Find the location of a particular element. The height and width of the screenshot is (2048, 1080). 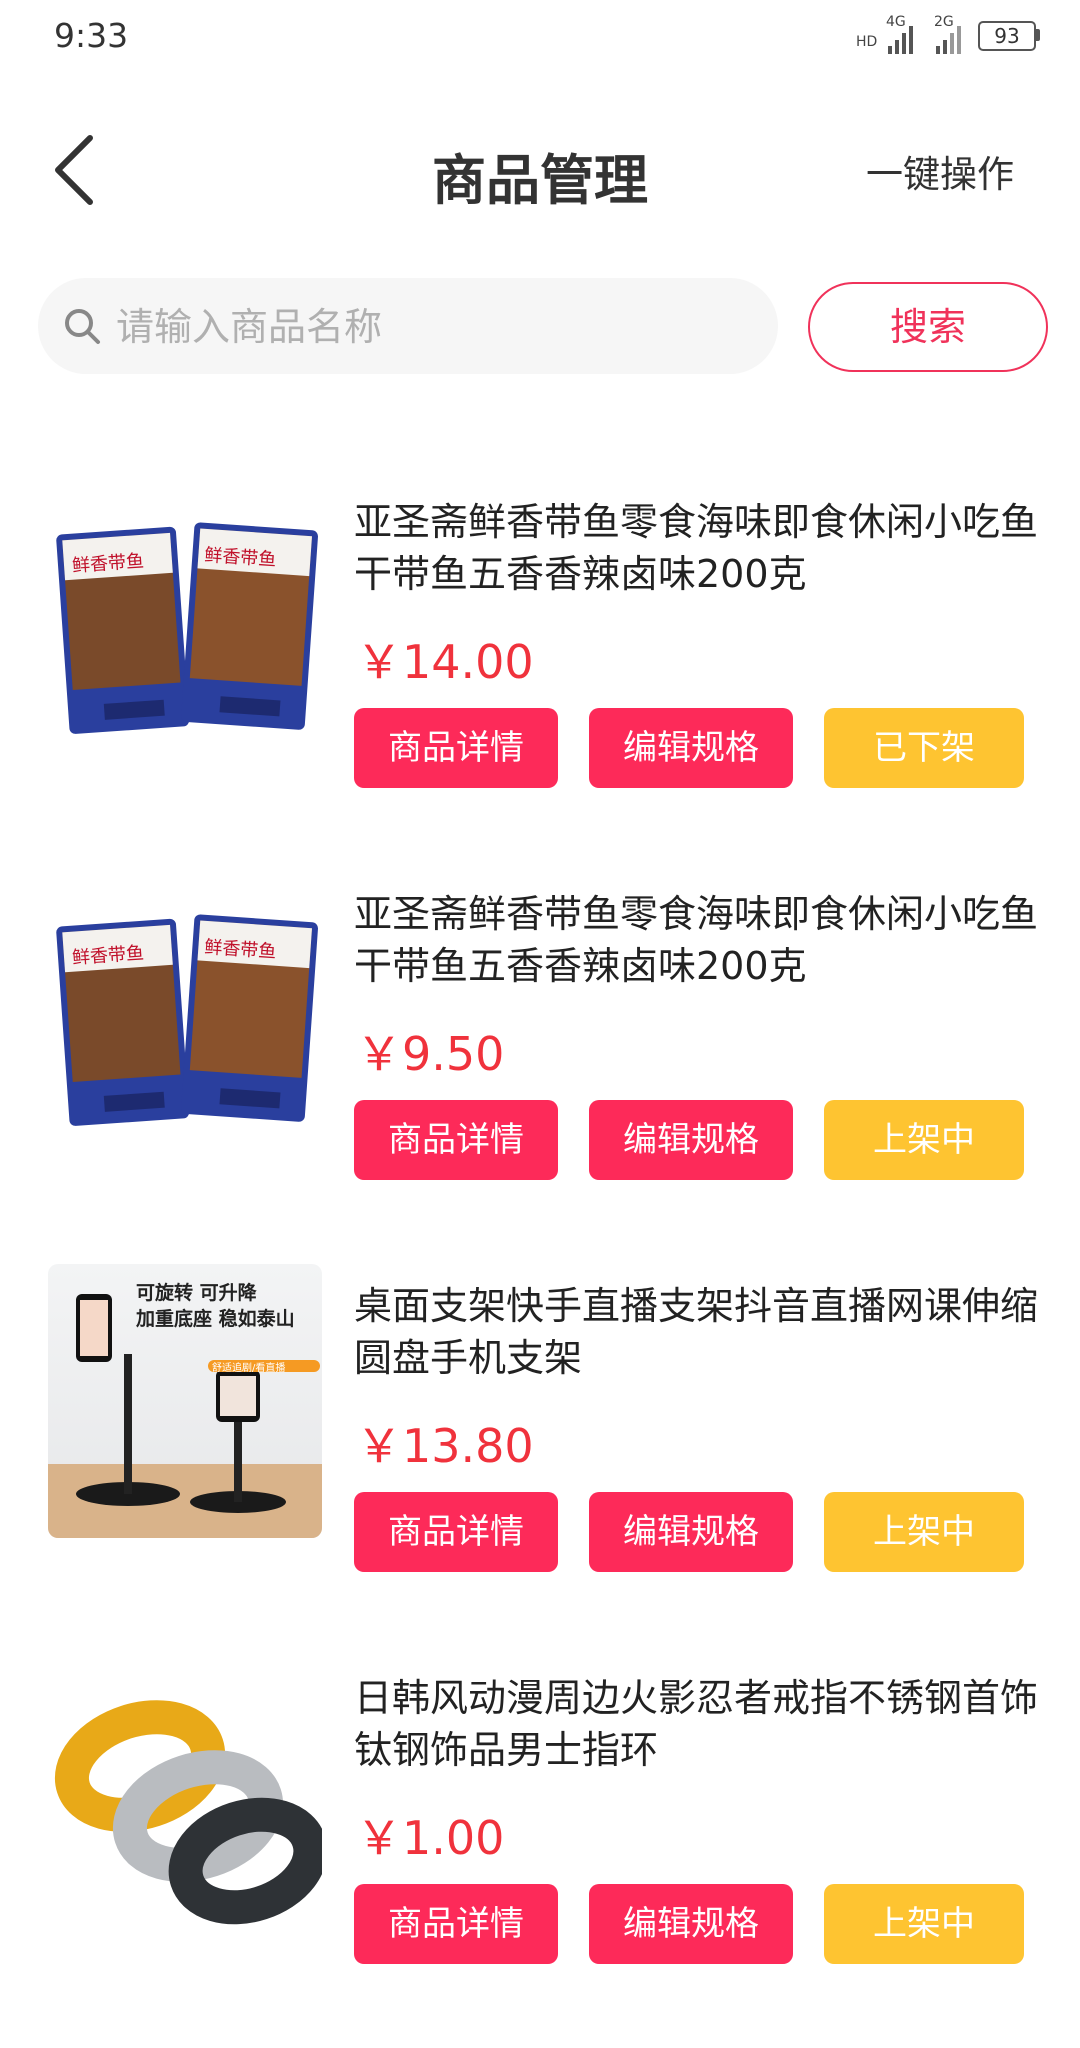

battery-icon: 93 is located at coordinates (1007, 36).